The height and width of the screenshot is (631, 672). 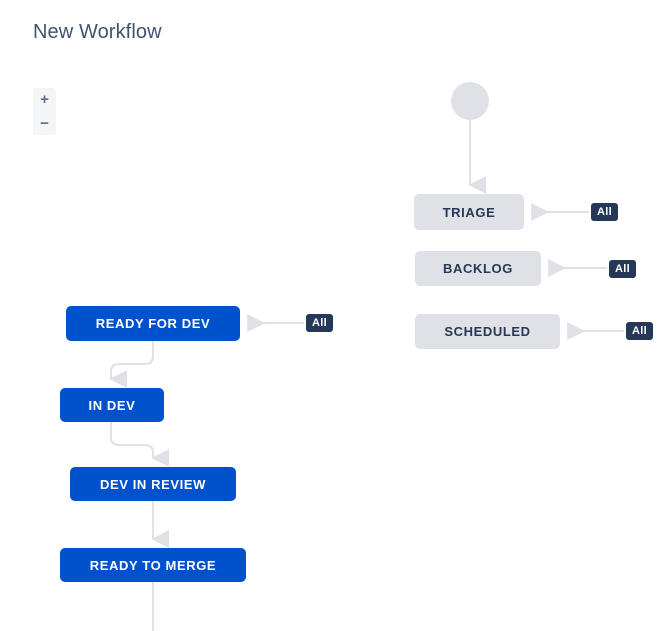 I want to click on status-node-ready-for-dev: READY FOR DEV, so click(x=153, y=323).